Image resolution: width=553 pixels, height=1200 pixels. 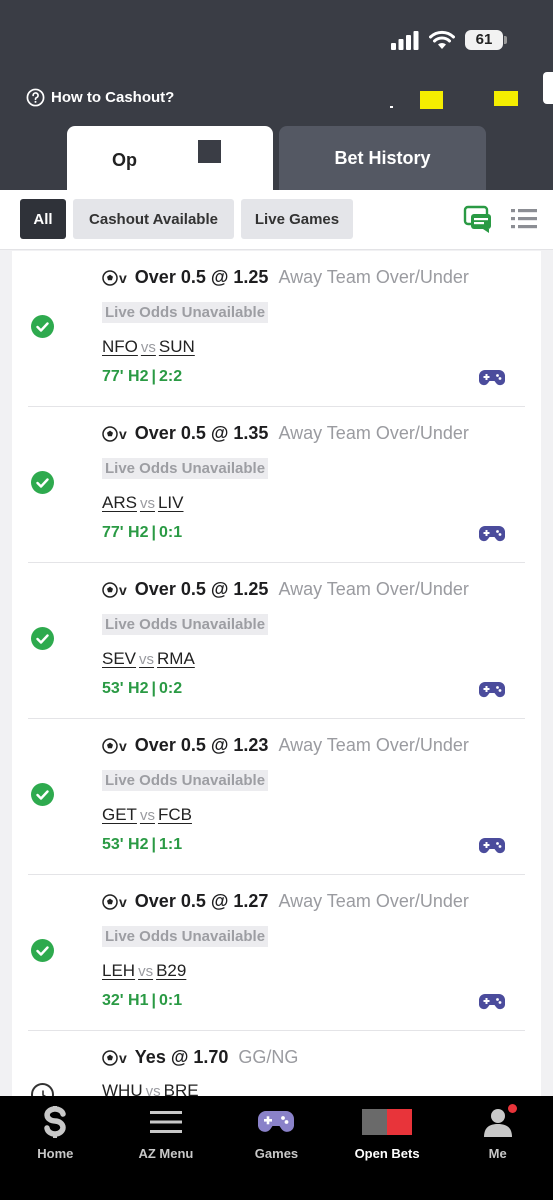 What do you see at coordinates (55, 1153) in the screenshot?
I see `nav-home-label: Home` at bounding box center [55, 1153].